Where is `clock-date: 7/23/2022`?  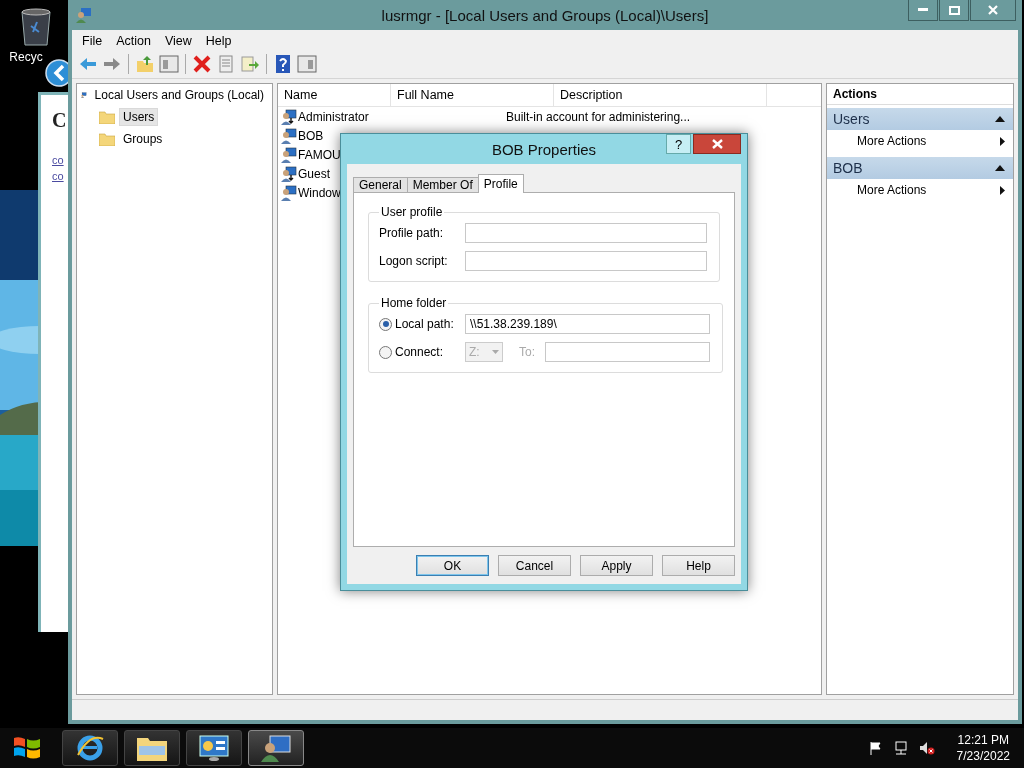 clock-date: 7/23/2022 is located at coordinates (983, 756).